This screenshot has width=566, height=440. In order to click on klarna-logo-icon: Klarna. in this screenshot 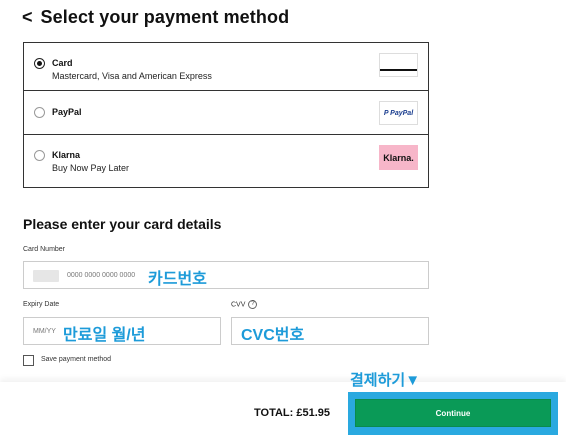, I will do `click(398, 157)`.